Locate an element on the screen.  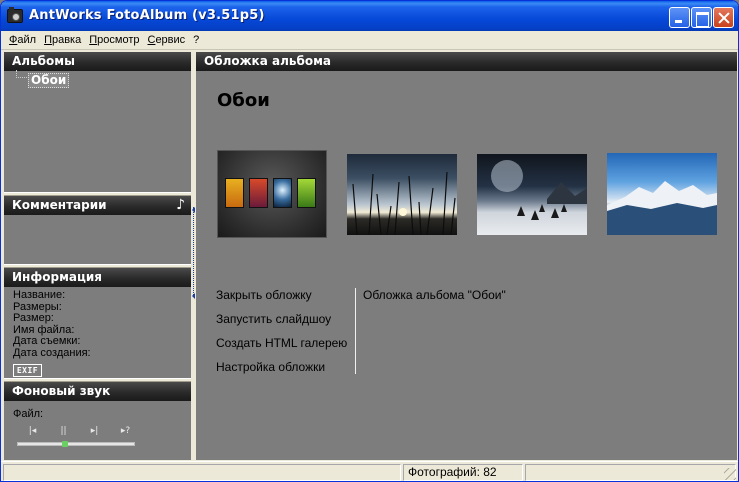
start-slideshow-link: Запустить слайдшоу is located at coordinates (281, 324).